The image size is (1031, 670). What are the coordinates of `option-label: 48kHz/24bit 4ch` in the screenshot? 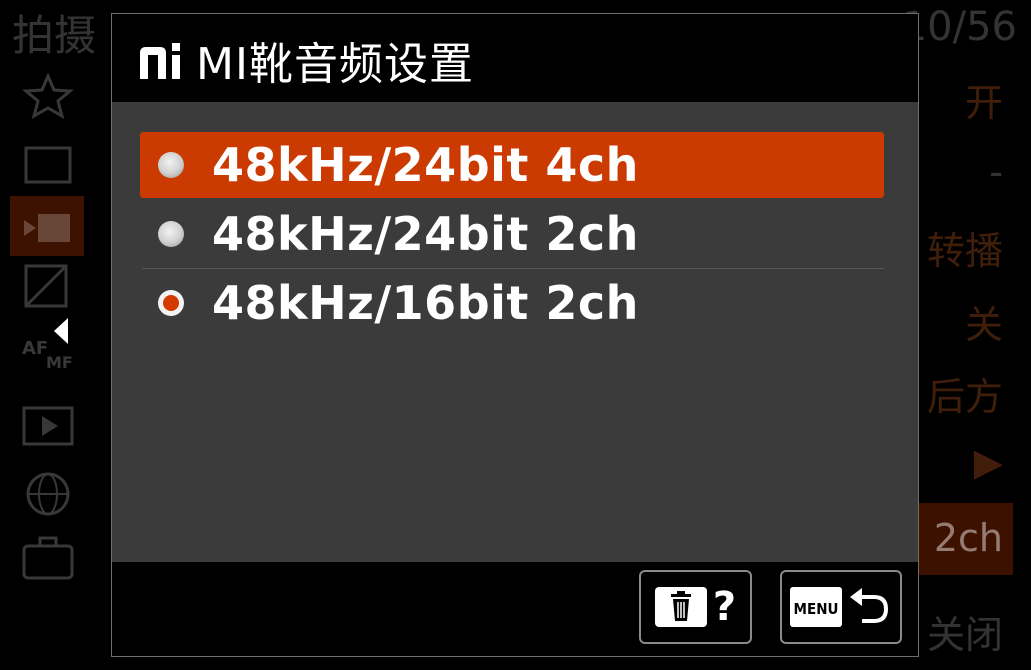 It's located at (425, 165).